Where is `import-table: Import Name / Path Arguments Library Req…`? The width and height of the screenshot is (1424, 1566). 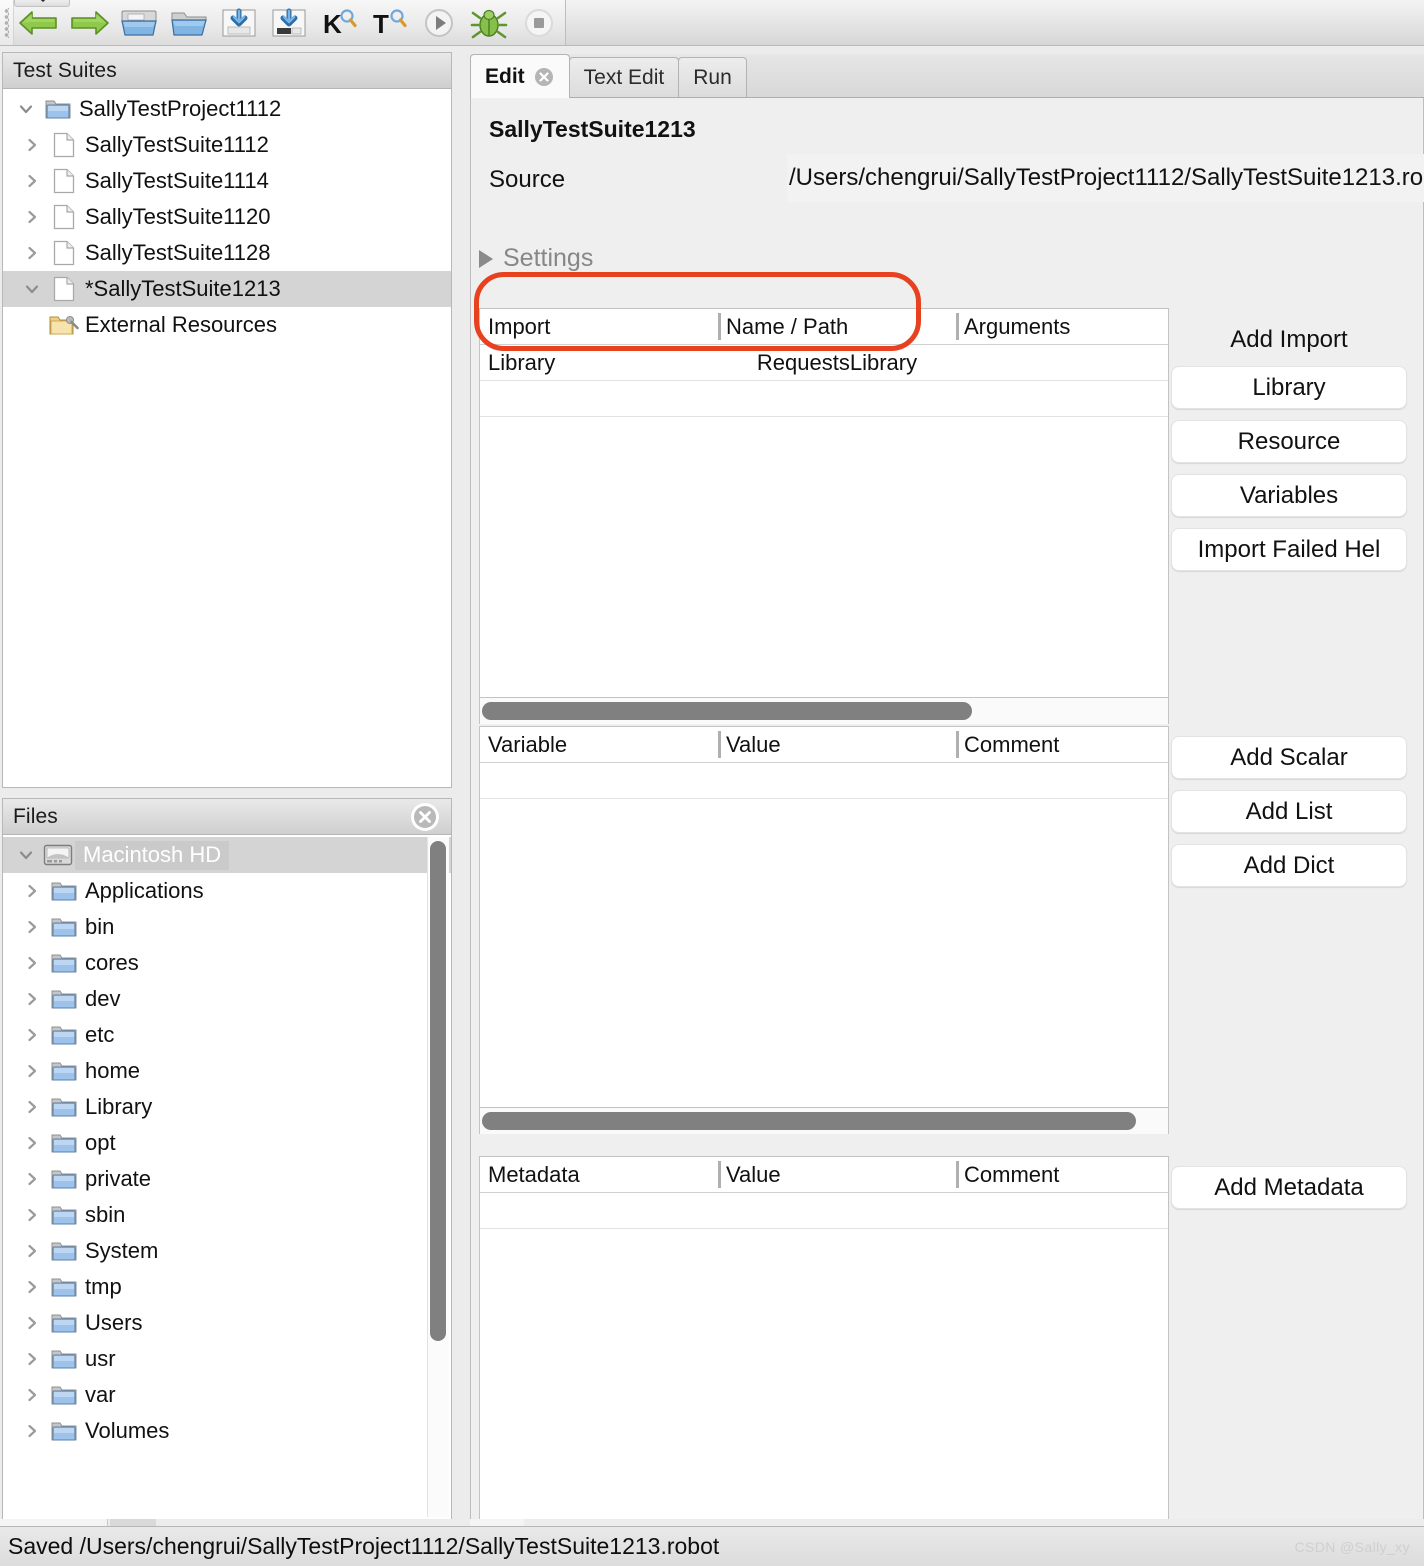 import-table: Import Name / Path Arguments Library Req… is located at coordinates (824, 503).